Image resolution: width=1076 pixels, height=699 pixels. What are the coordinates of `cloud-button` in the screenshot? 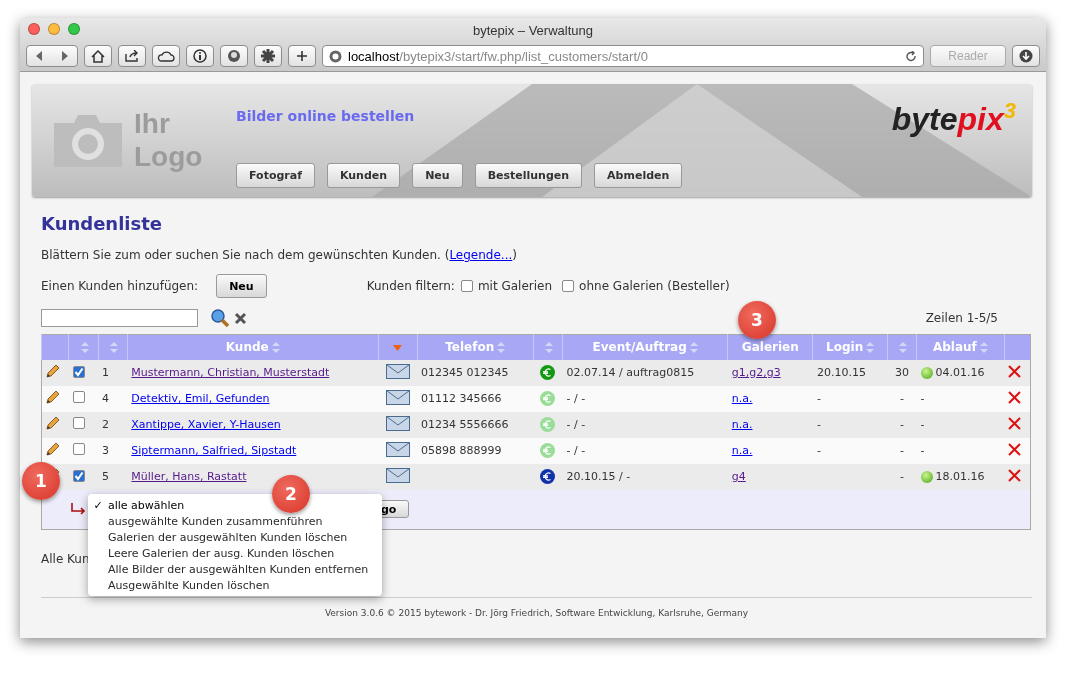 It's located at (166, 56).